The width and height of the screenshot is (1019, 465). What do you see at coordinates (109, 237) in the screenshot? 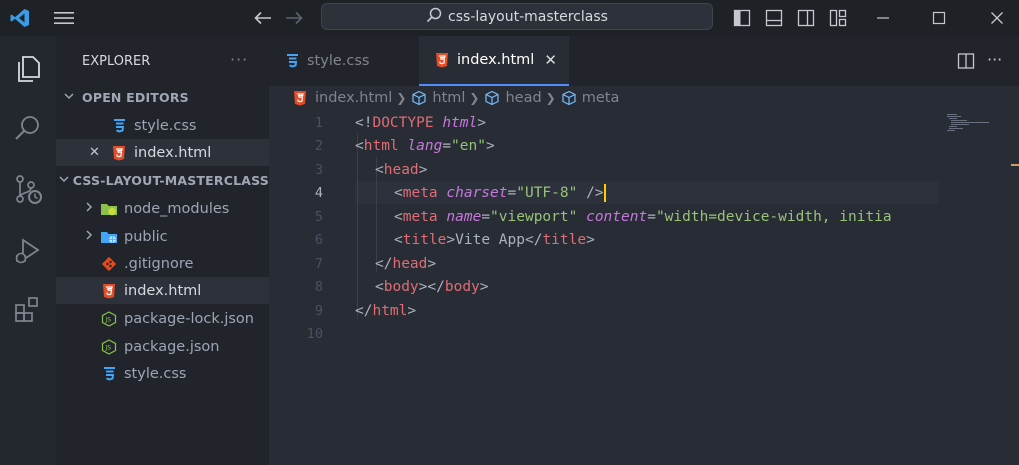
I see `folder-public-icon` at bounding box center [109, 237].